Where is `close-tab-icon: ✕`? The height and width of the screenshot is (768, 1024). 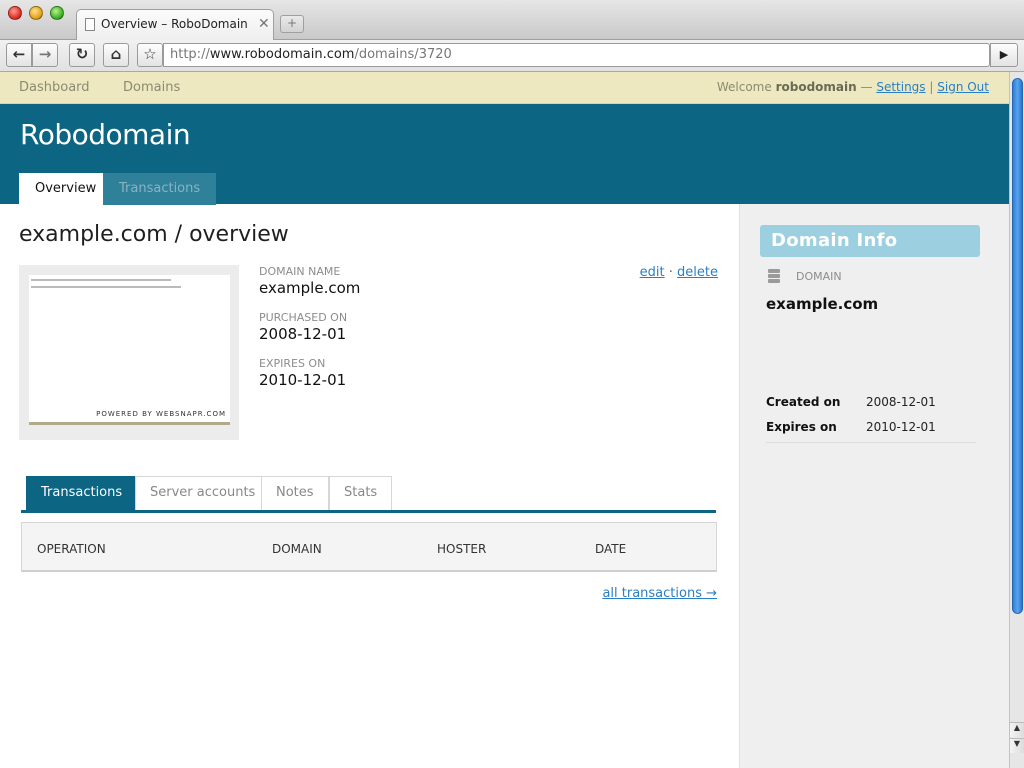 close-tab-icon: ✕ is located at coordinates (264, 24).